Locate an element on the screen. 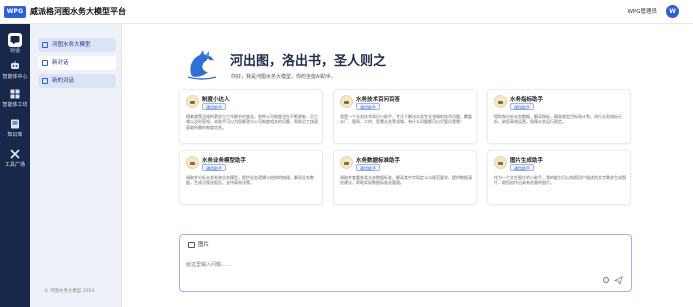 The height and width of the screenshot is (307, 693). side-item-model: 河图水务大模型 is located at coordinates (77, 45).